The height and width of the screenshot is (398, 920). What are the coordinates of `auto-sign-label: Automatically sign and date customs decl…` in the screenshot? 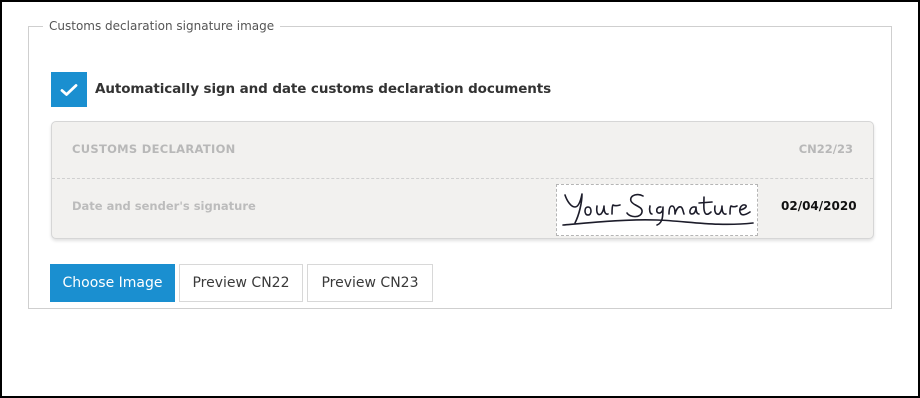 It's located at (323, 89).